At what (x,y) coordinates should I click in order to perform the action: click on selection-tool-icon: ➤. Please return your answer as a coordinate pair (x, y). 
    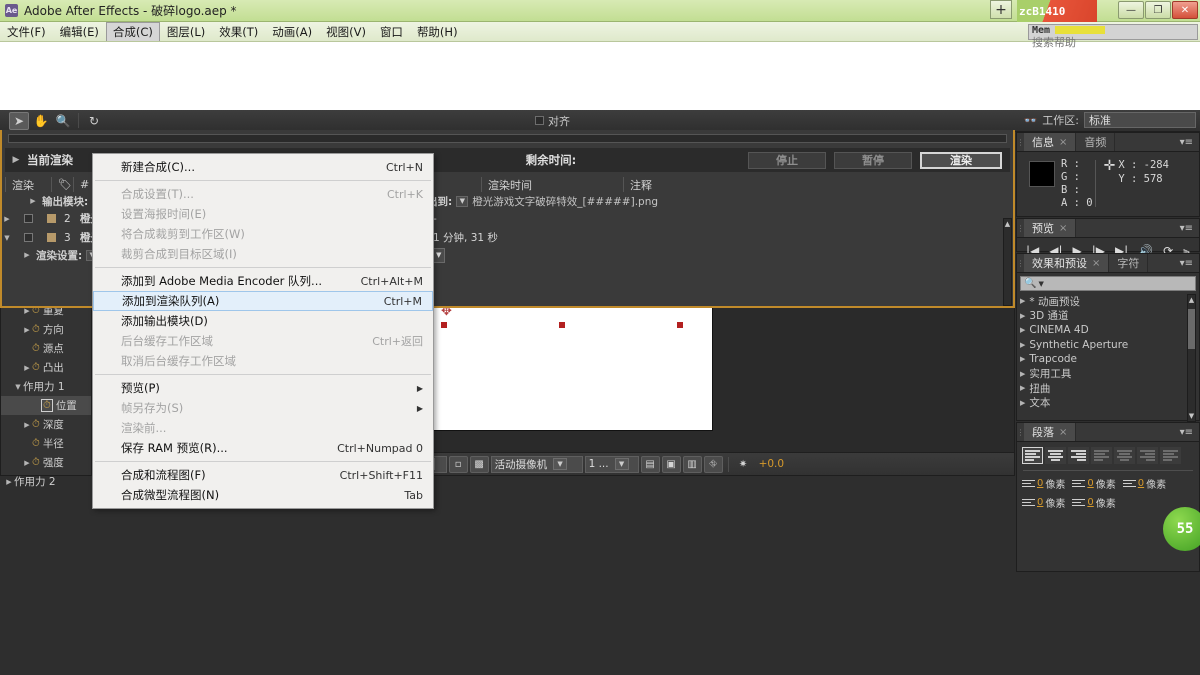
    Looking at the image, I should click on (19, 120).